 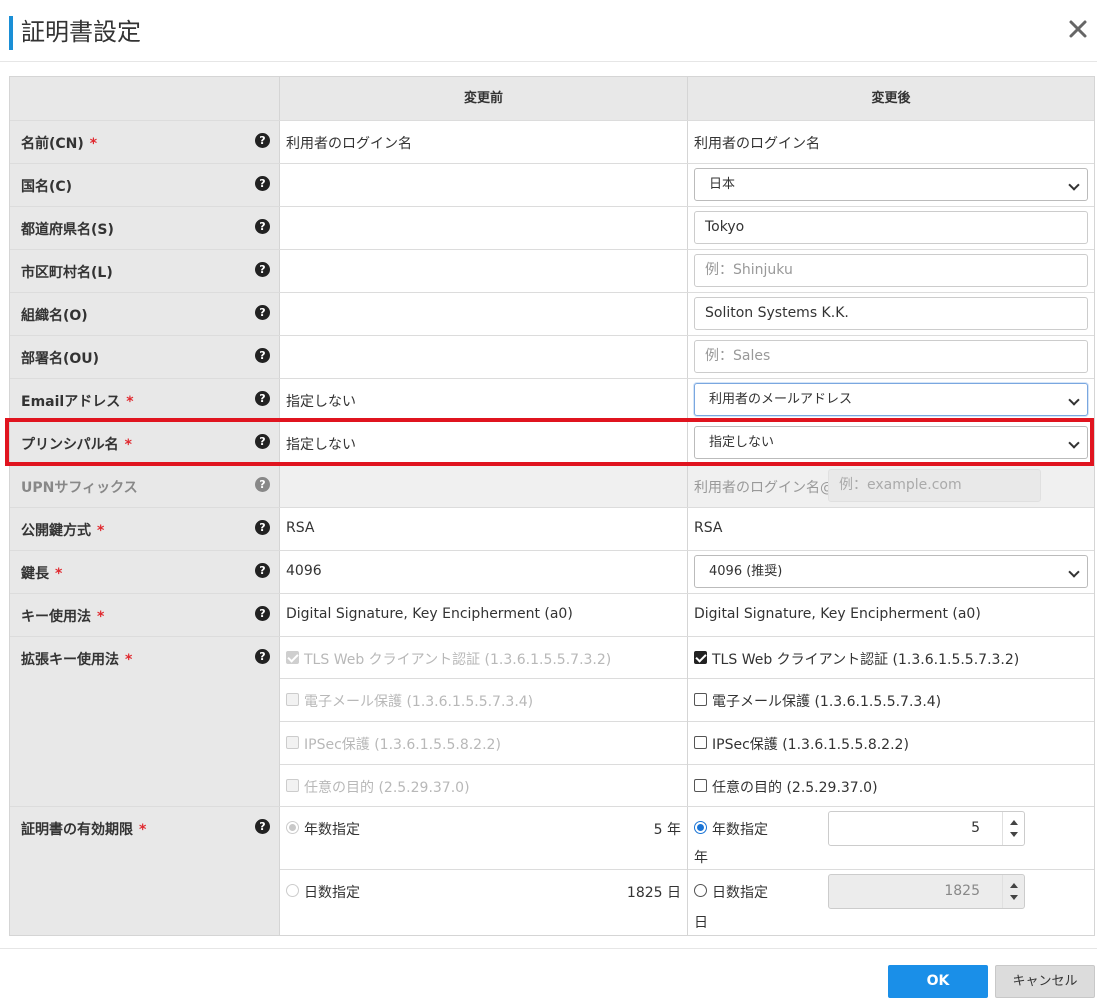 I want to click on eku-ipsec-after-checkbox, so click(x=700, y=742).